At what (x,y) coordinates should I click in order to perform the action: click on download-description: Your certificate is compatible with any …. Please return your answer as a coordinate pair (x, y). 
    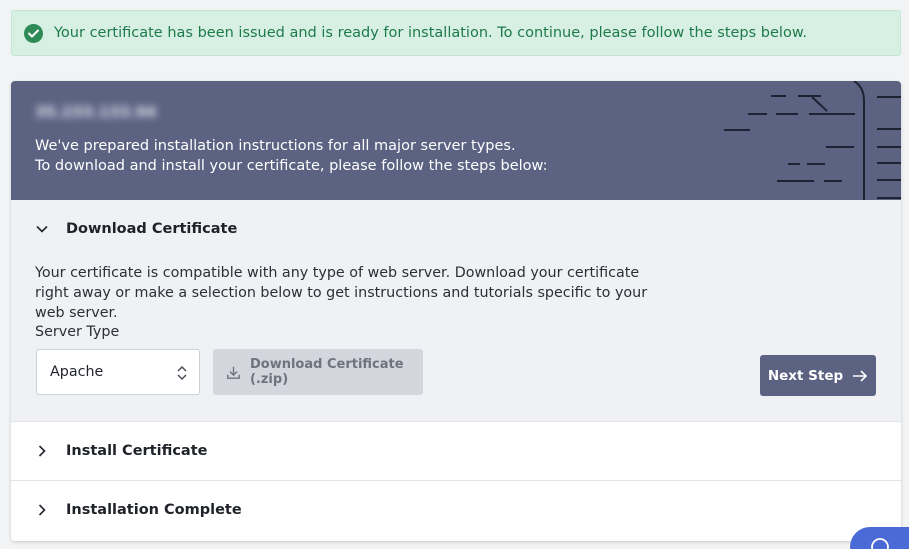
    Looking at the image, I should click on (341, 293).